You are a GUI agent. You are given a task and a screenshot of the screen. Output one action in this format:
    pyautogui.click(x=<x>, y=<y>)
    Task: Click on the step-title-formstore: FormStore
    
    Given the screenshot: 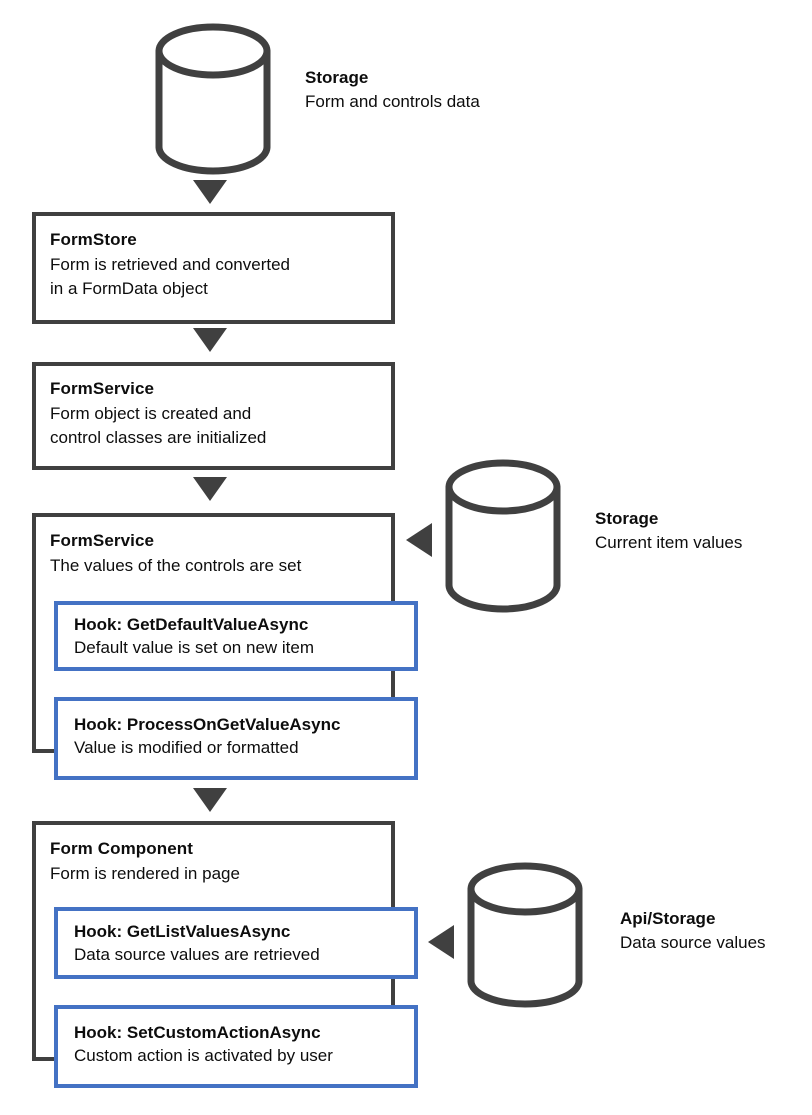 What is the action you would take?
    pyautogui.click(x=93, y=239)
    